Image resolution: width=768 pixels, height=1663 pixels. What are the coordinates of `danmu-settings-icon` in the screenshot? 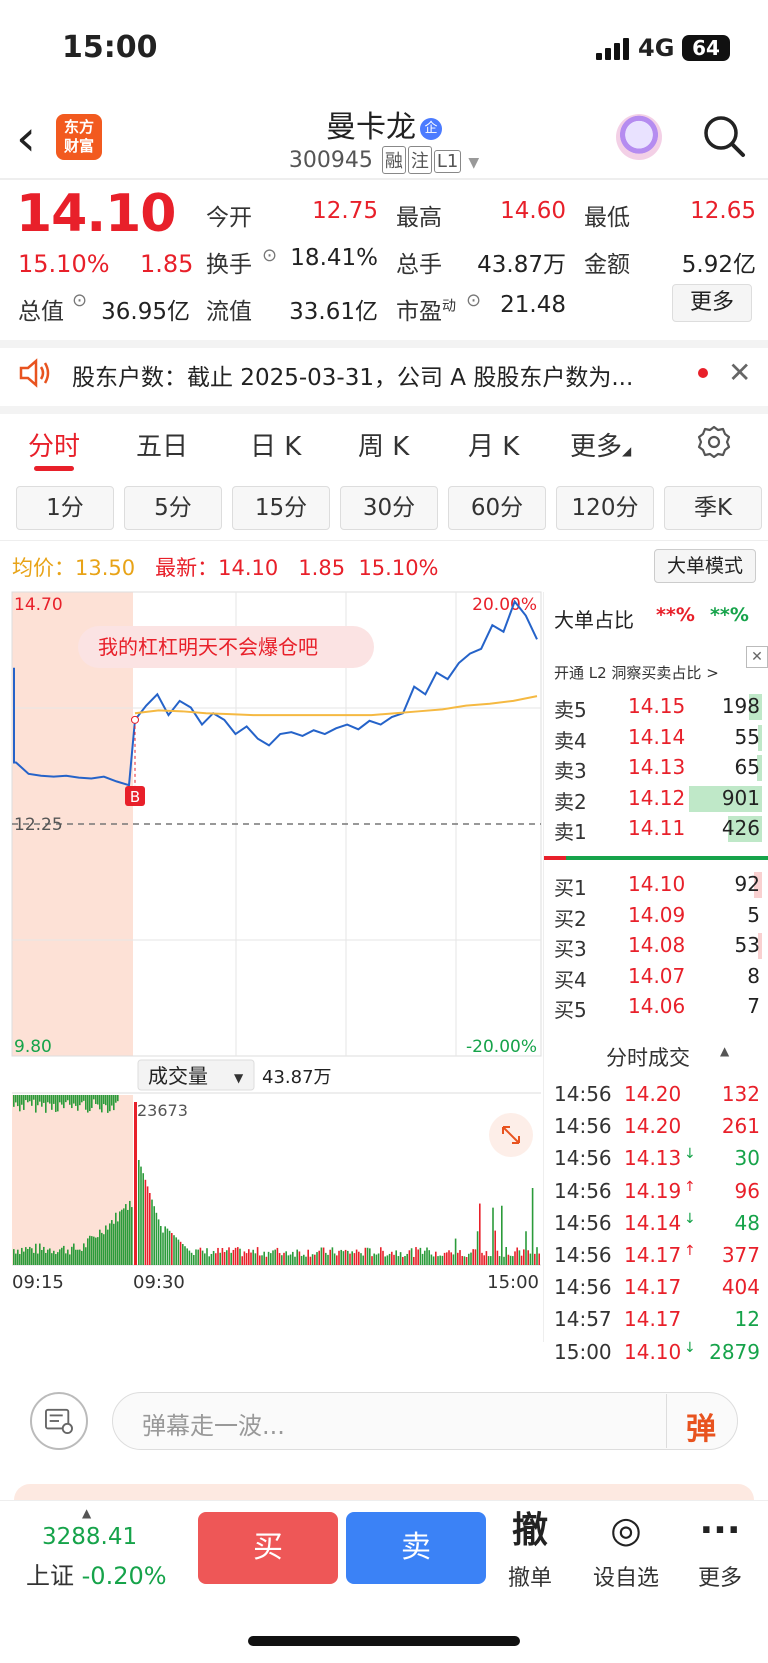 It's located at (59, 1421).